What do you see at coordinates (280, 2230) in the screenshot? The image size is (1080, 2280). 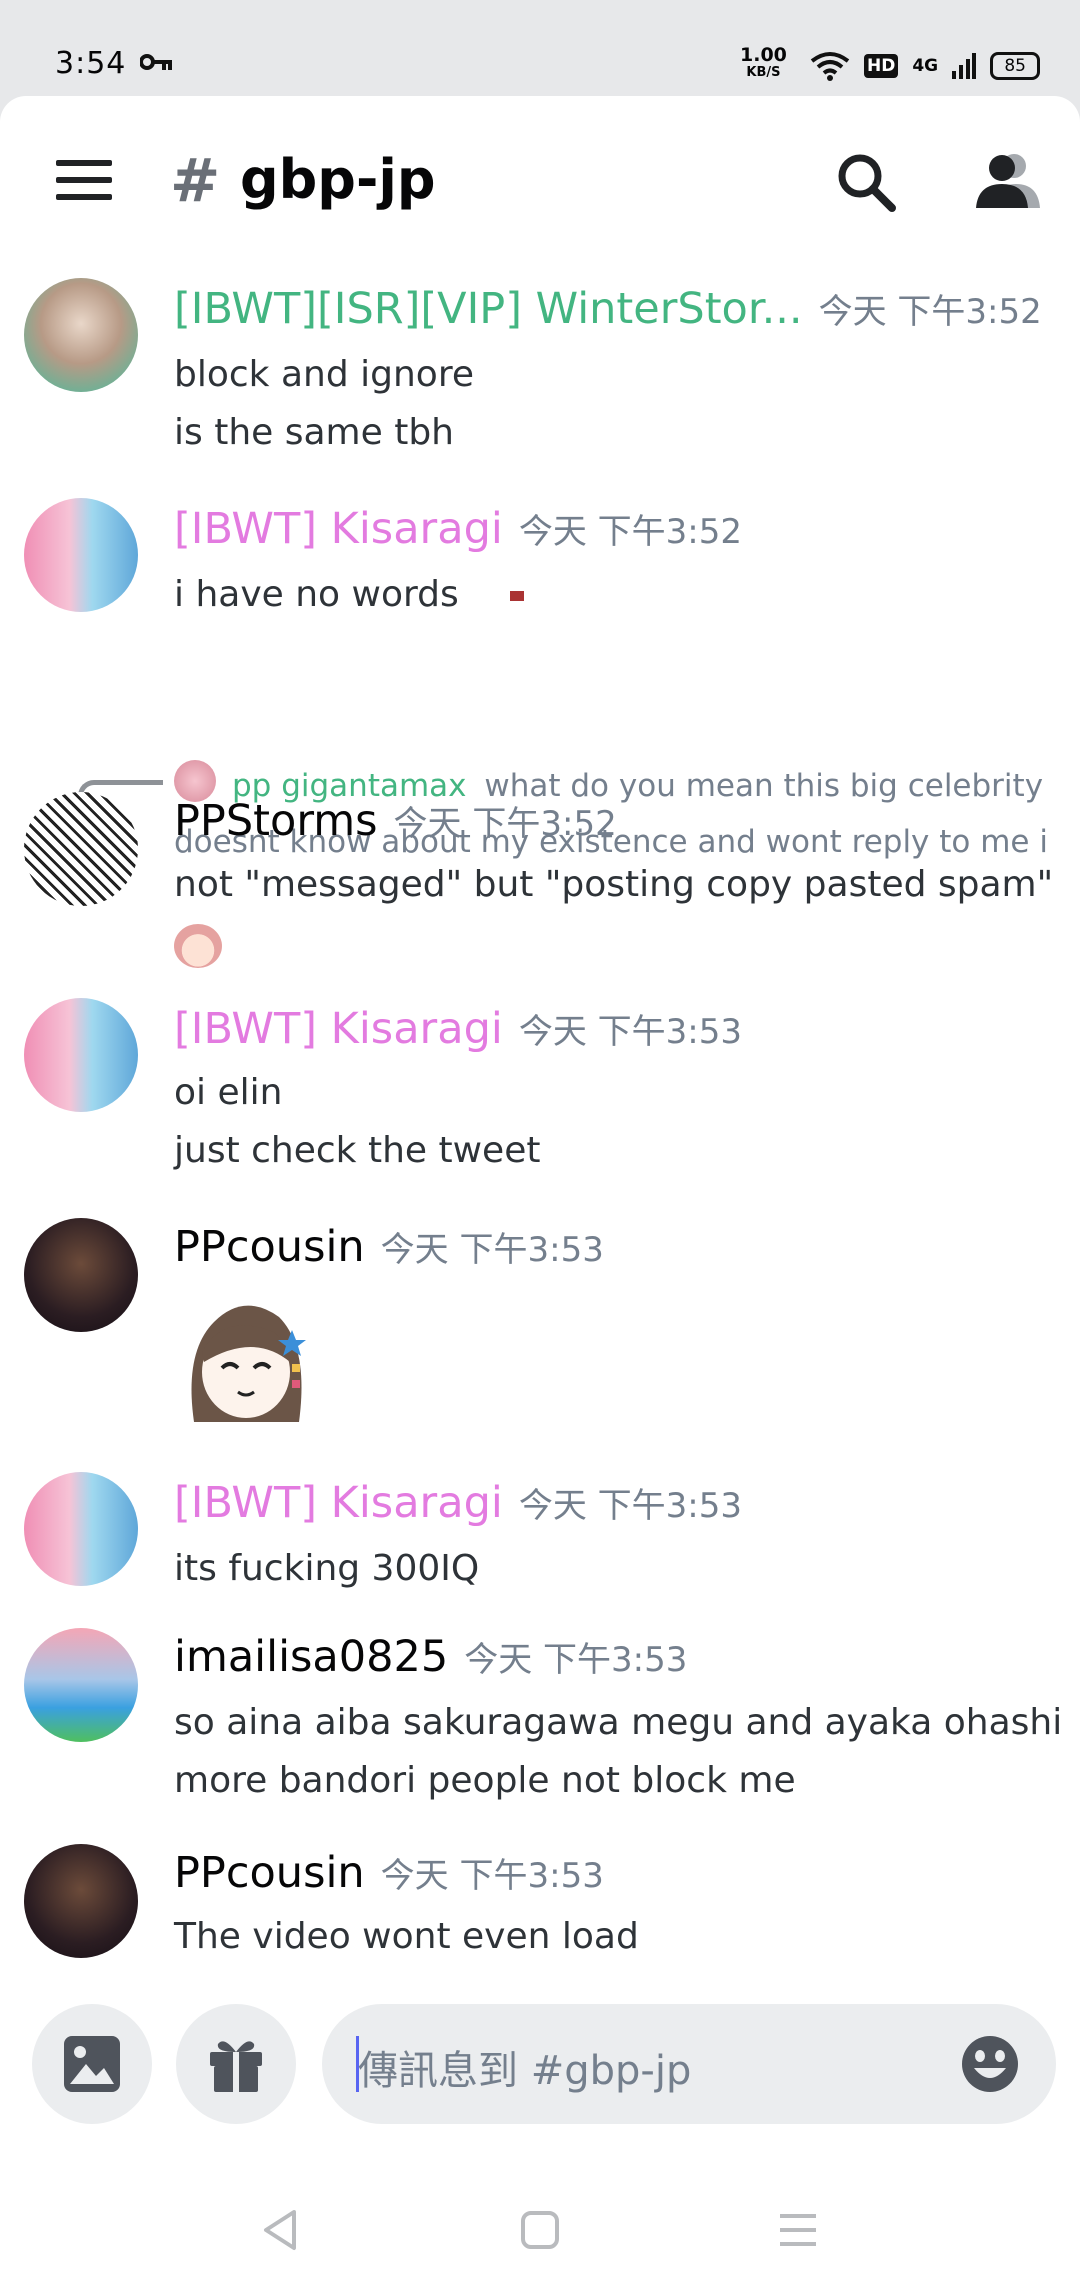 I see `back-icon` at bounding box center [280, 2230].